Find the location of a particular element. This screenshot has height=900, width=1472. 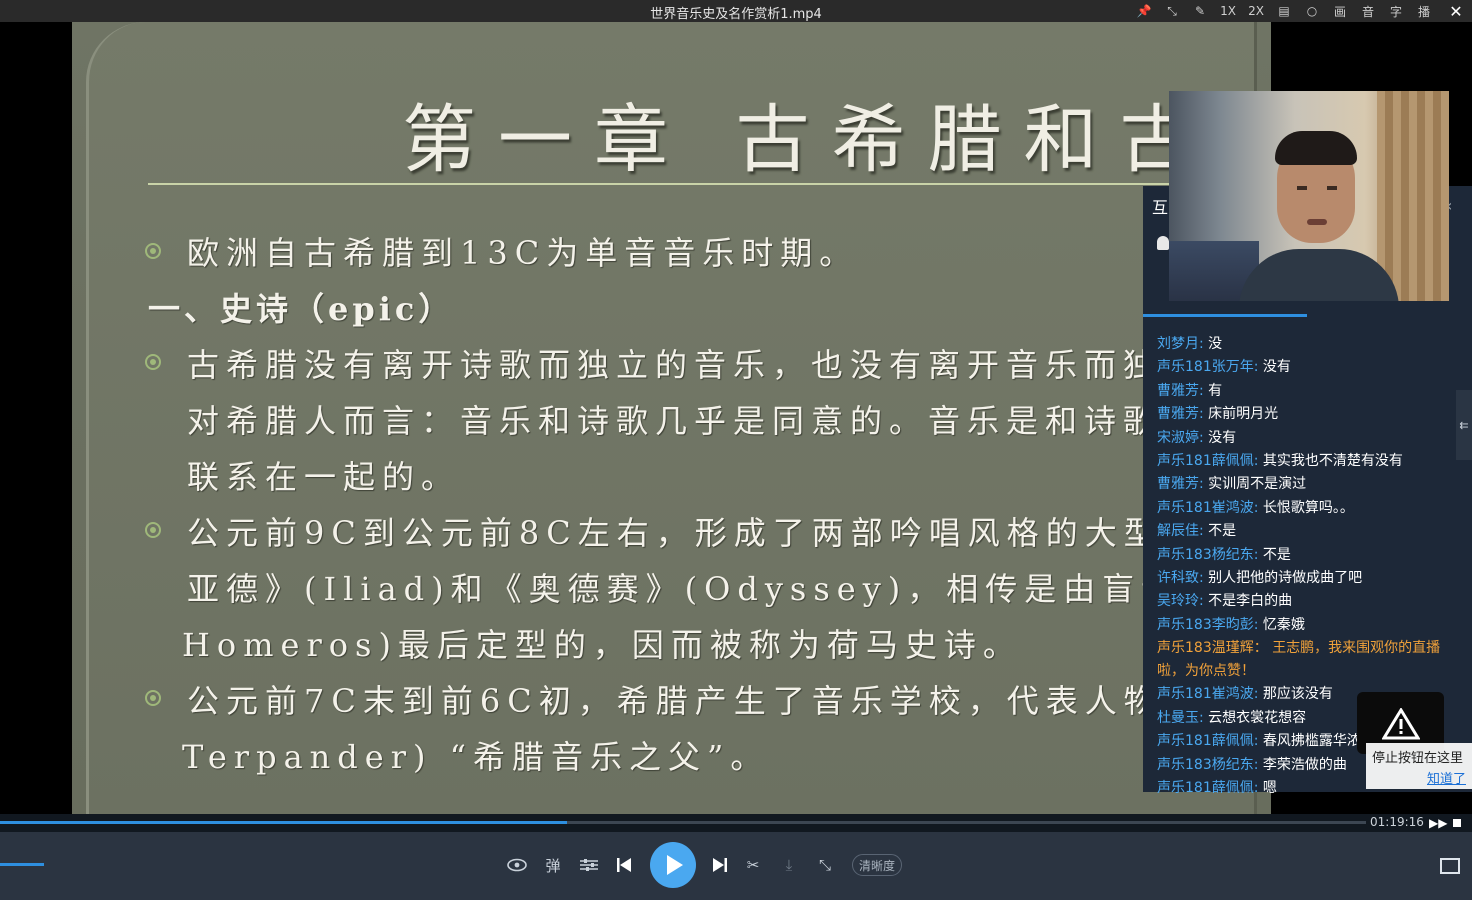

chat-nickname: 吴玲玲: is located at coordinates (1180, 601).